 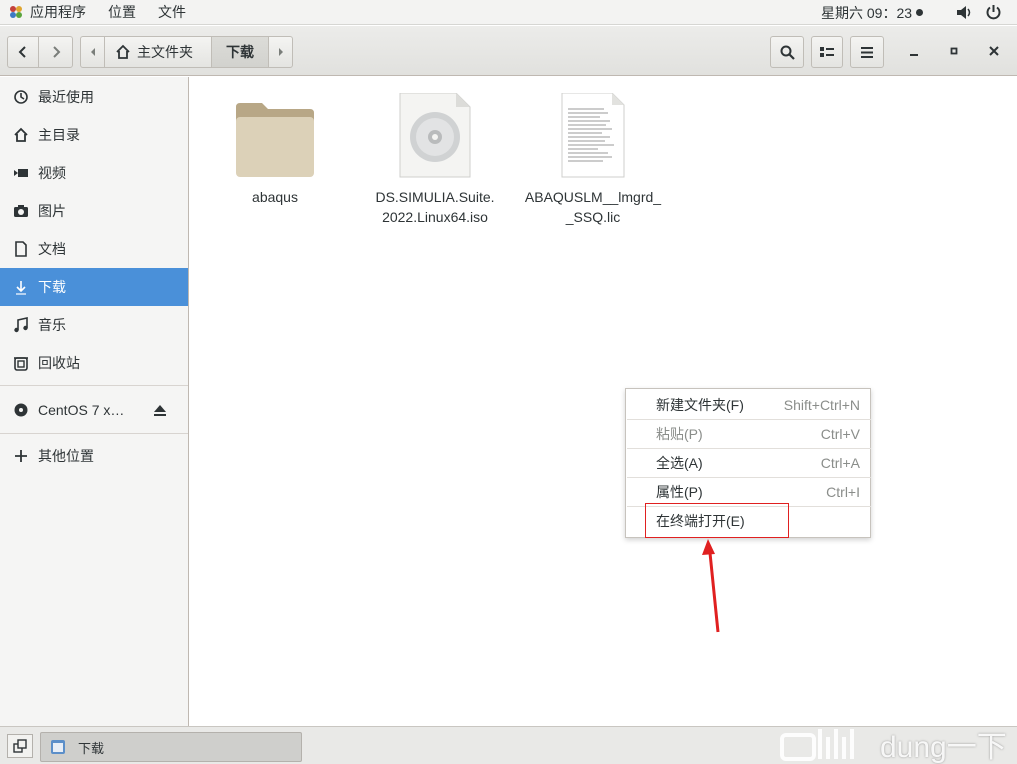 I want to click on file-name-line: 2022.Linux64.iso, so click(x=435, y=217).